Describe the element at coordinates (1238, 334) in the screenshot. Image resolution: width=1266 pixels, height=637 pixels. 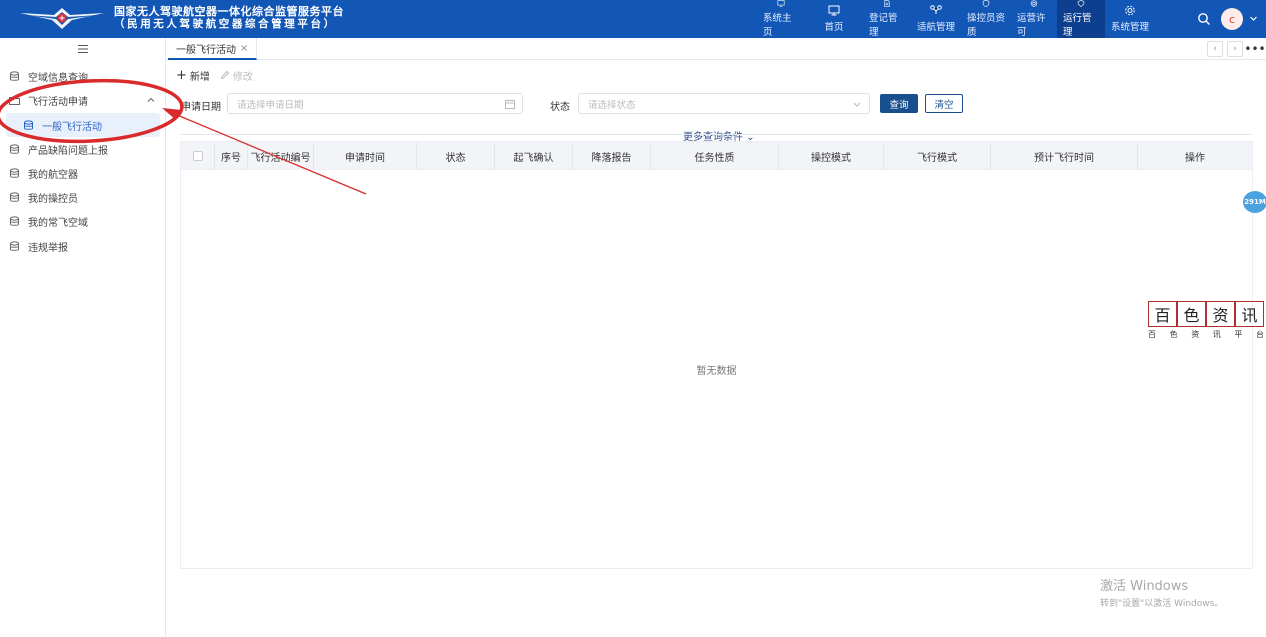
I see `stamp-sub-char: 平` at that location.